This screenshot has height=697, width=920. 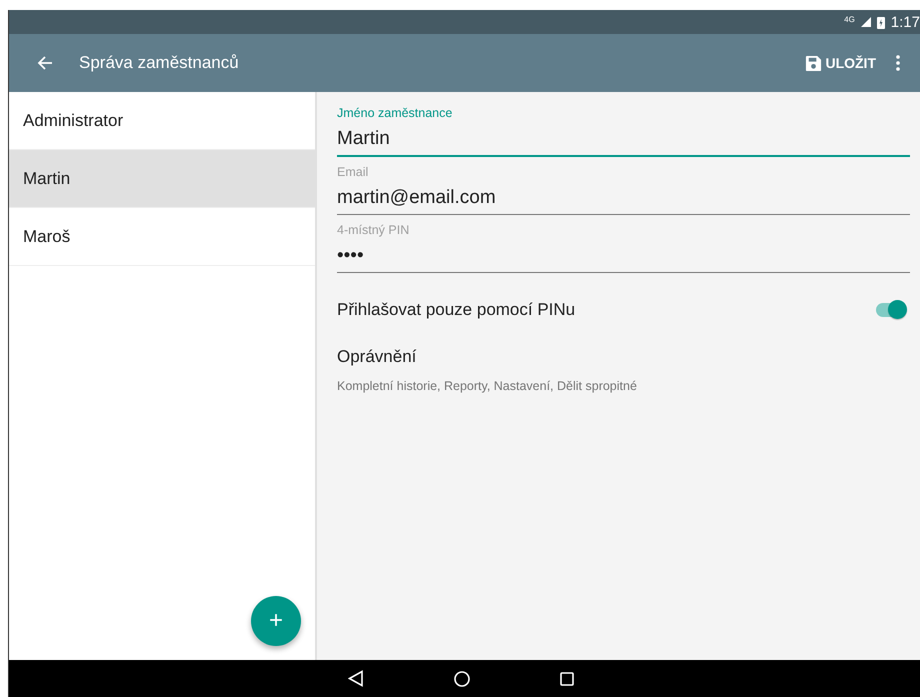 I want to click on permissions-summary: Kompletní historie, Reporty, Nastavení, Dělit spropitné, so click(x=487, y=386).